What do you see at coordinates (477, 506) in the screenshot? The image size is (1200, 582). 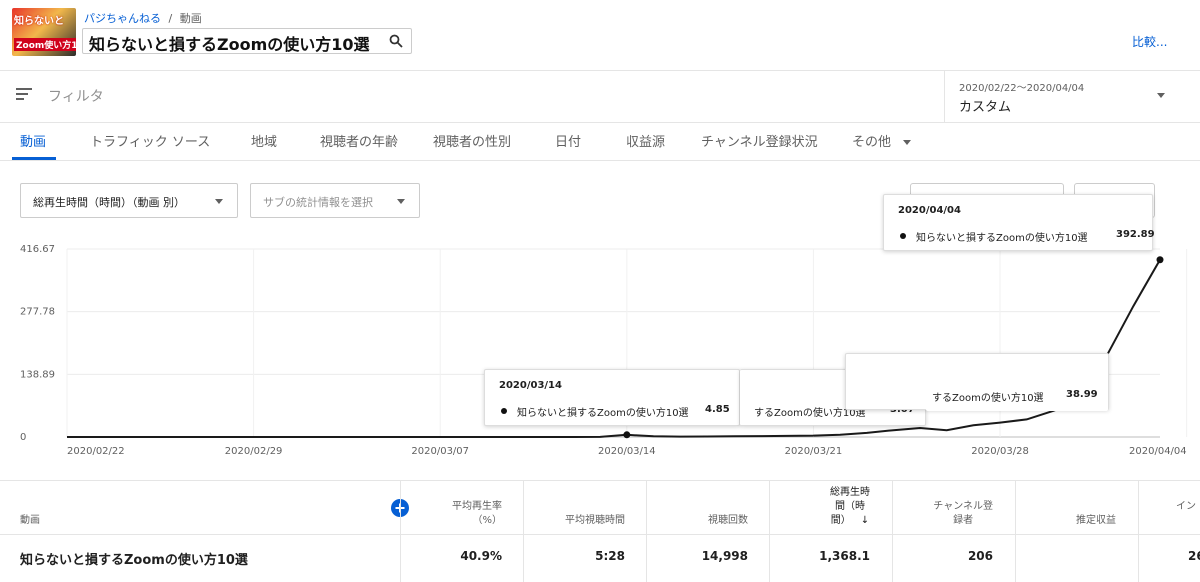 I see `header-line: 平均再生率` at bounding box center [477, 506].